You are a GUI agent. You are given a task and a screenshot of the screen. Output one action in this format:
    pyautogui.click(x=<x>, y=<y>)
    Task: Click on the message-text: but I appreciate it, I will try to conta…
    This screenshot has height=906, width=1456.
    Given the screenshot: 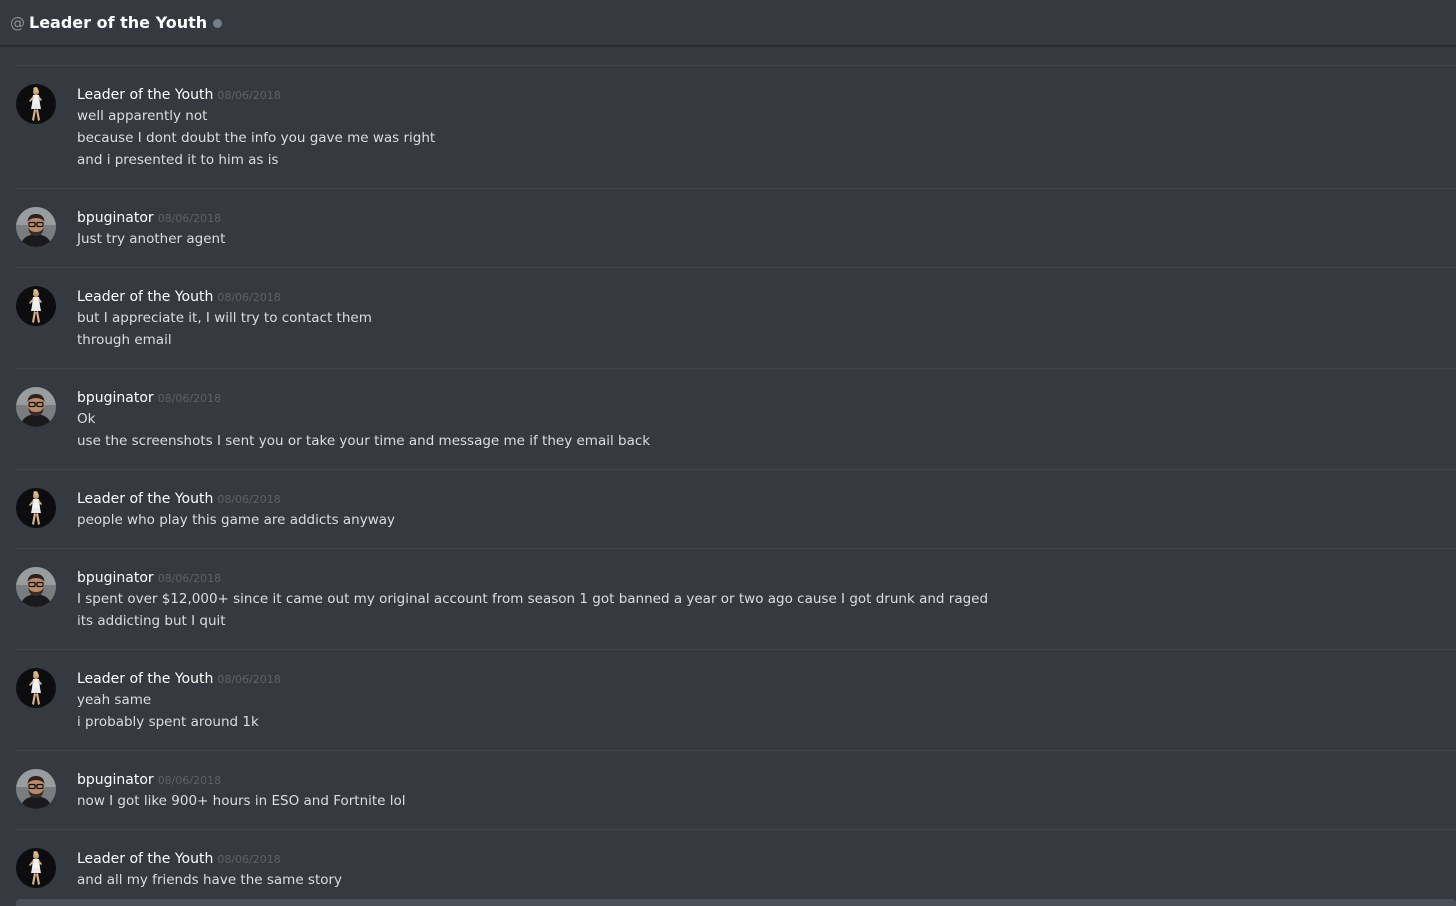 What is the action you would take?
    pyautogui.click(x=224, y=318)
    